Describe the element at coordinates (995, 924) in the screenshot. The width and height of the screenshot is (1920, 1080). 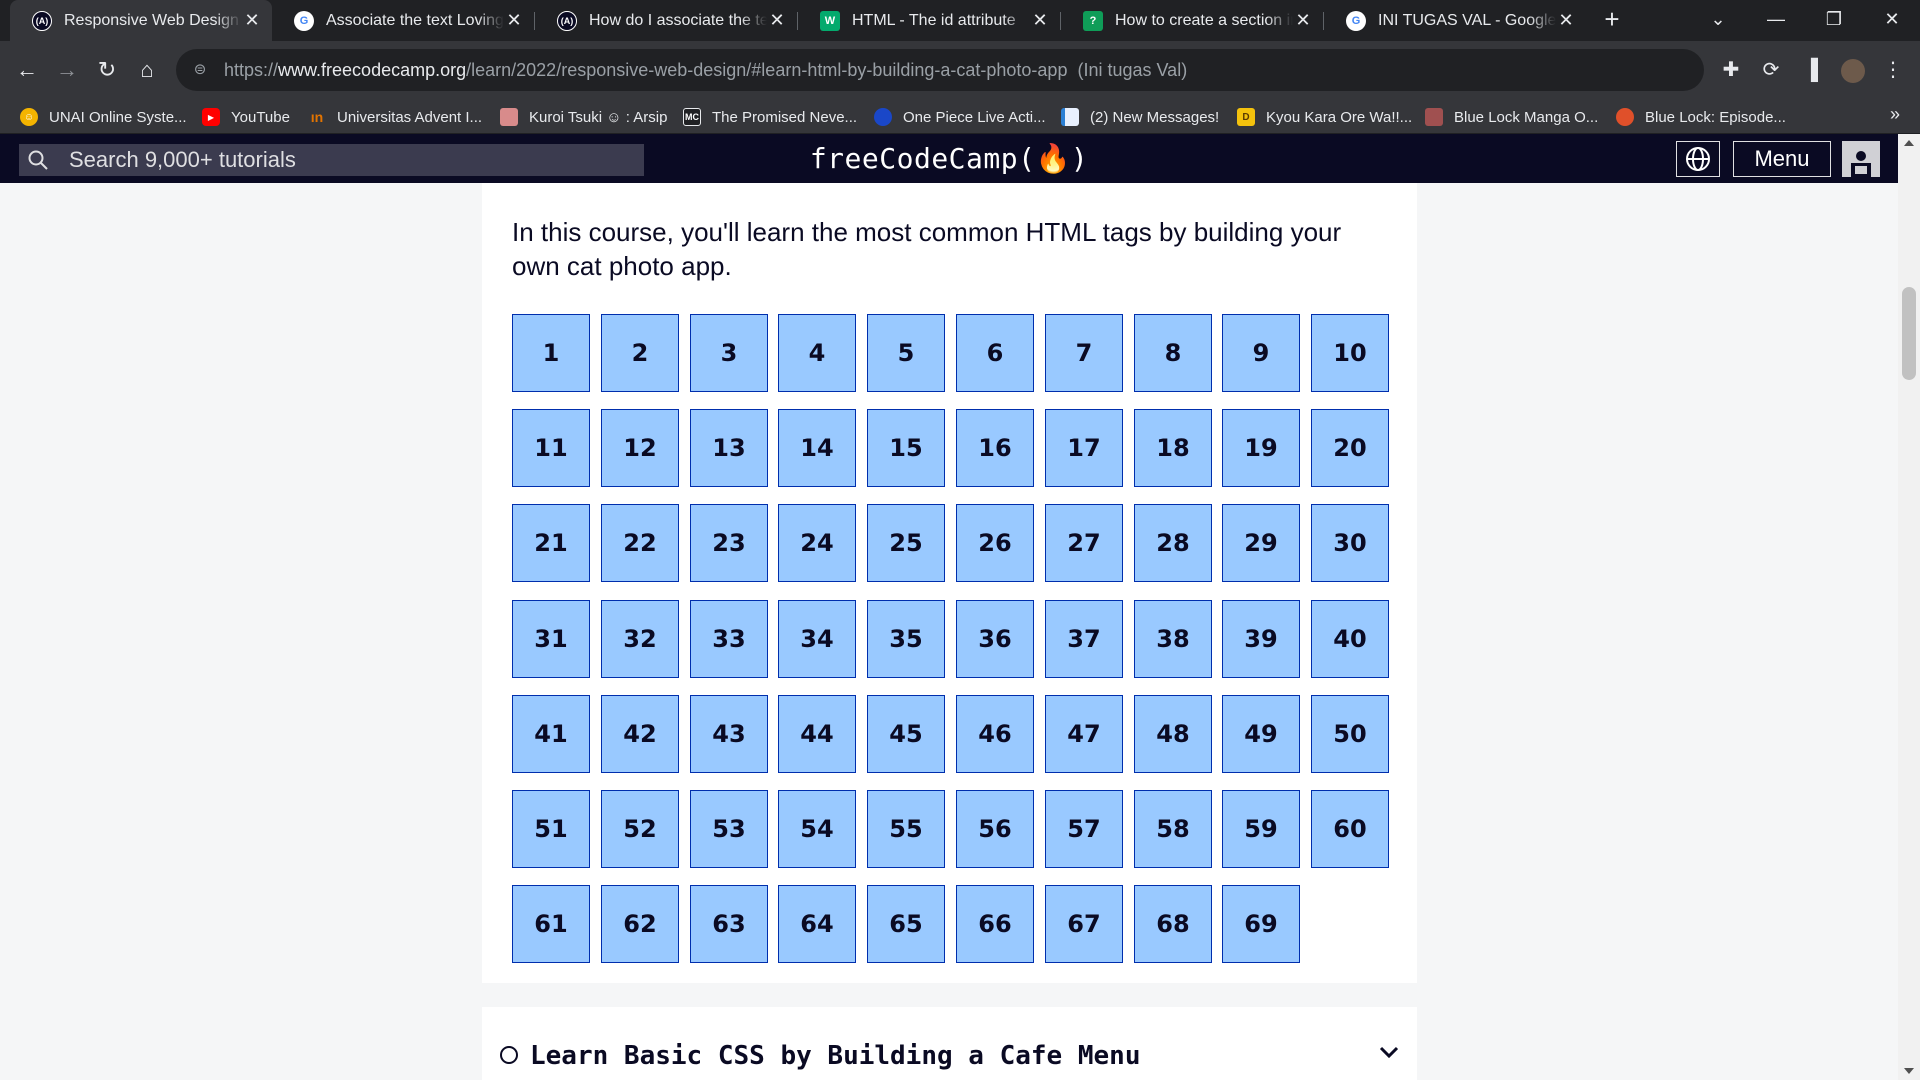
I see `step-66-button: 66` at that location.